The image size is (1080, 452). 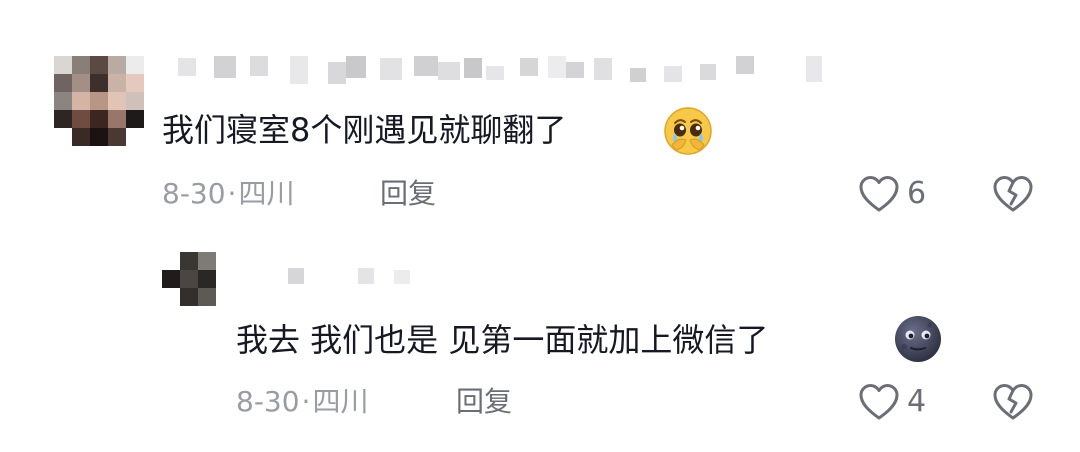 I want to click on pleading-face-crying-emoji, so click(x=688, y=131).